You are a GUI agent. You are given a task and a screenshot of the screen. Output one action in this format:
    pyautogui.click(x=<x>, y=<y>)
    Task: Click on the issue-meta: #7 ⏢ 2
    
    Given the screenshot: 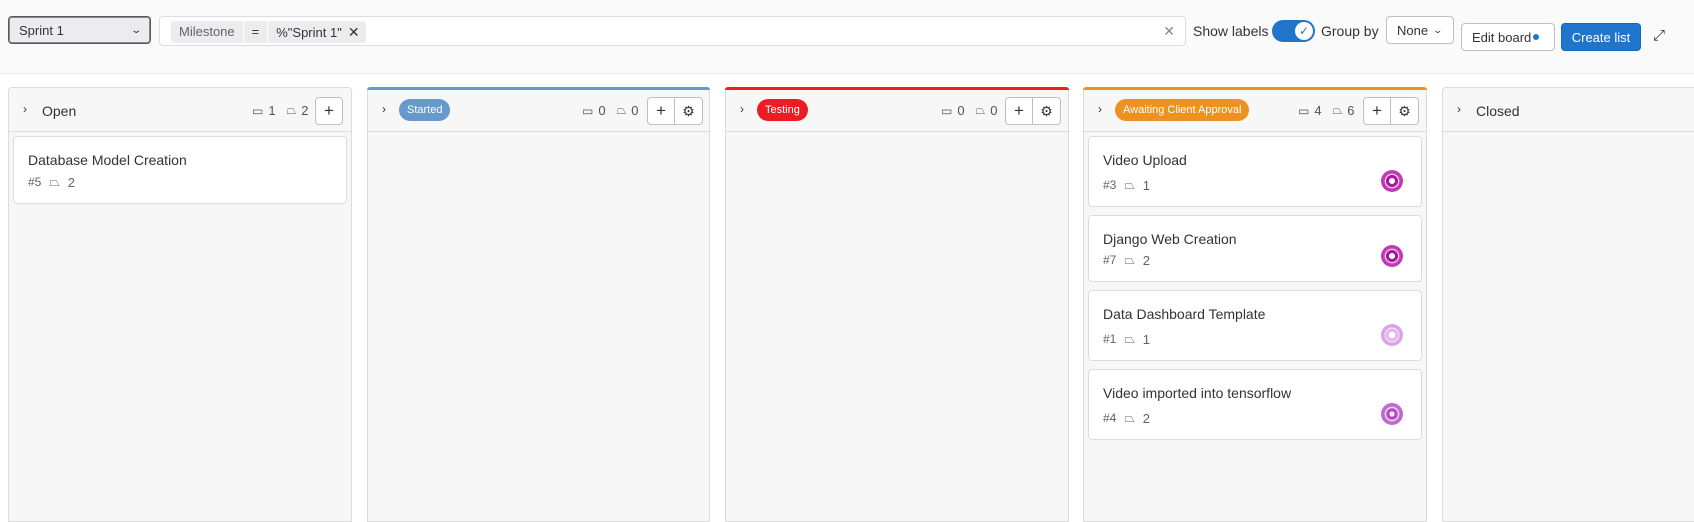 What is the action you would take?
    pyautogui.click(x=1126, y=260)
    